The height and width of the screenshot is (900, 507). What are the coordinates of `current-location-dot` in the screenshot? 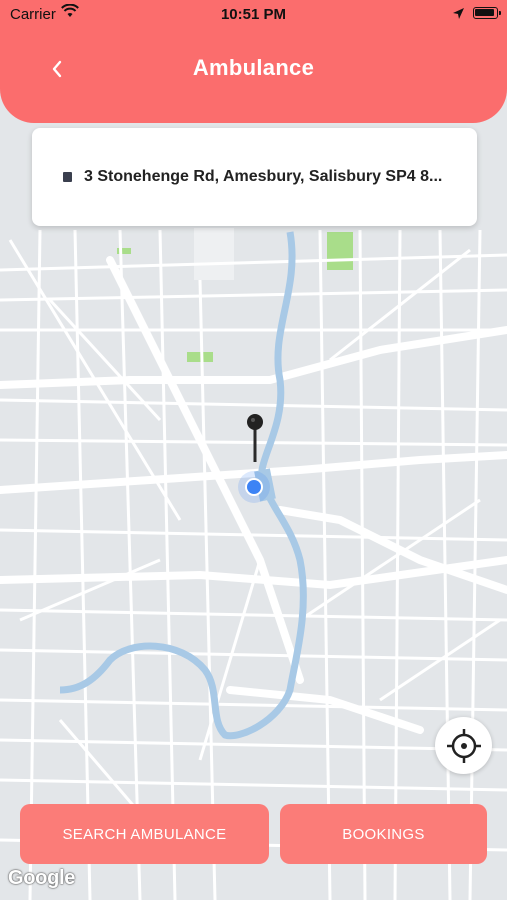 It's located at (254, 487).